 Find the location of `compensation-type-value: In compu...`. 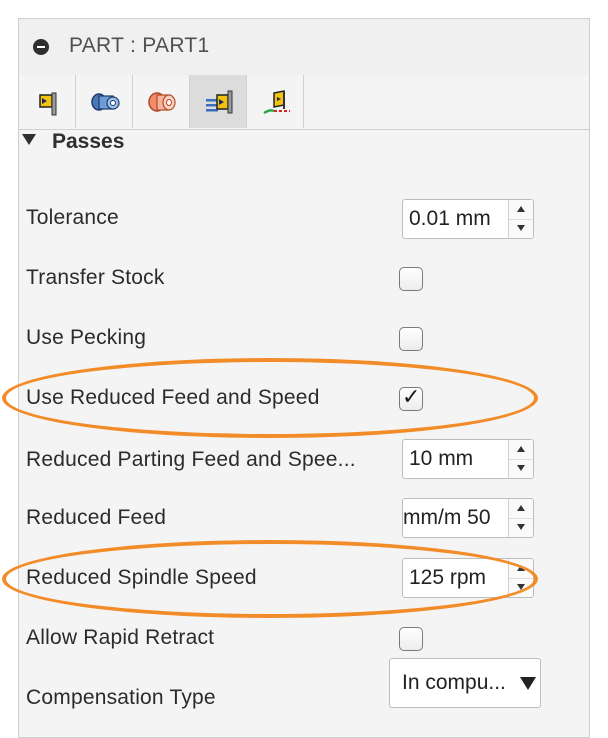

compensation-type-value: In compu... is located at coordinates (454, 682).